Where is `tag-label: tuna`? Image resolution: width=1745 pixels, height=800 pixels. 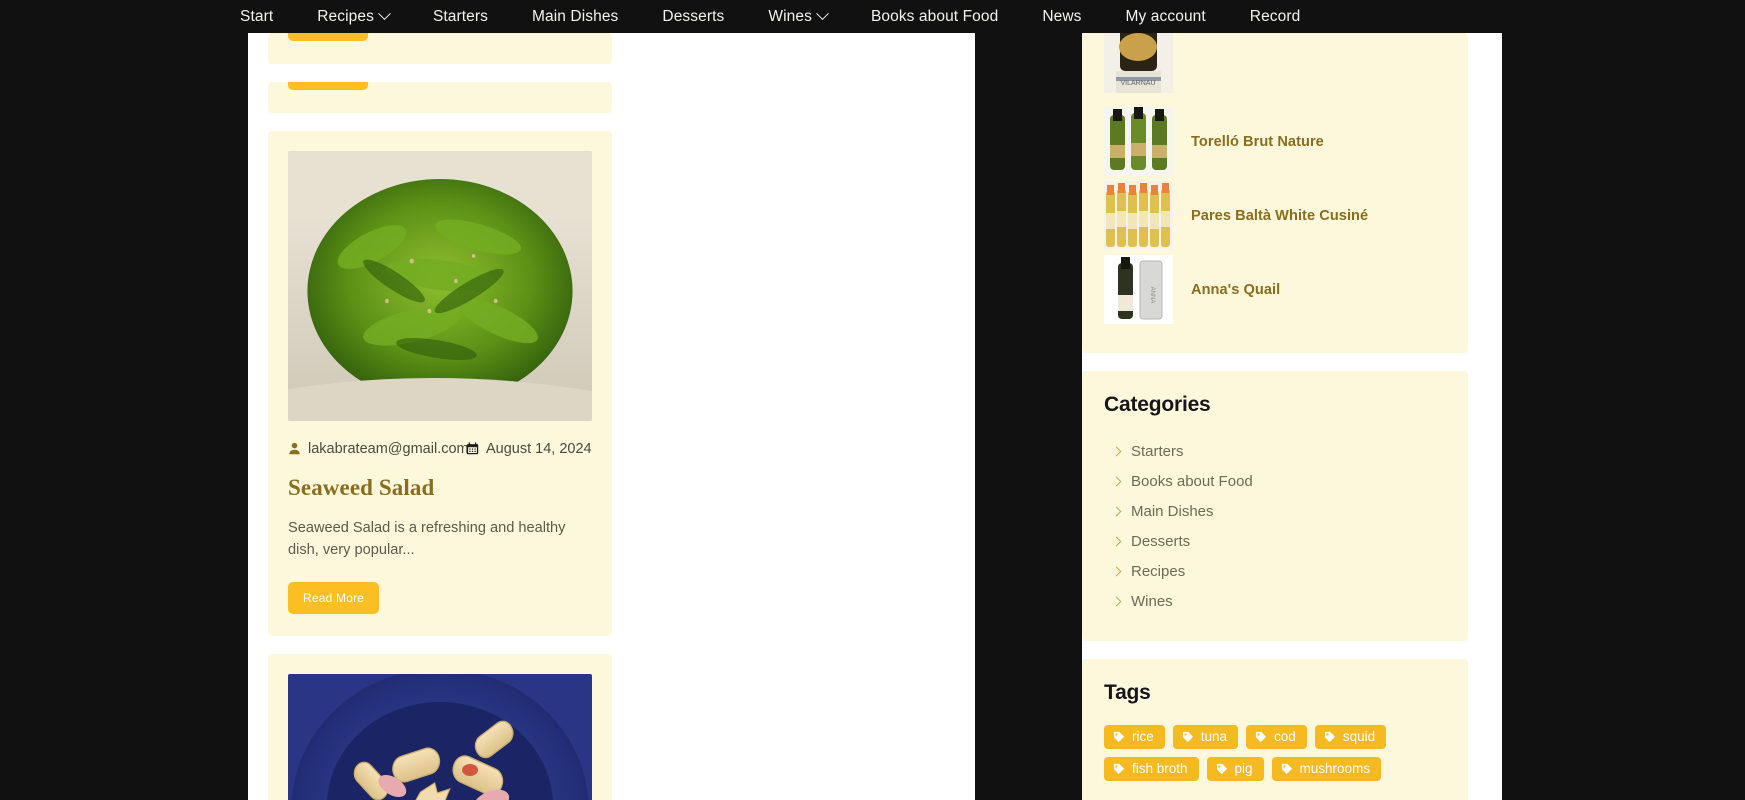 tag-label: tuna is located at coordinates (1214, 736).